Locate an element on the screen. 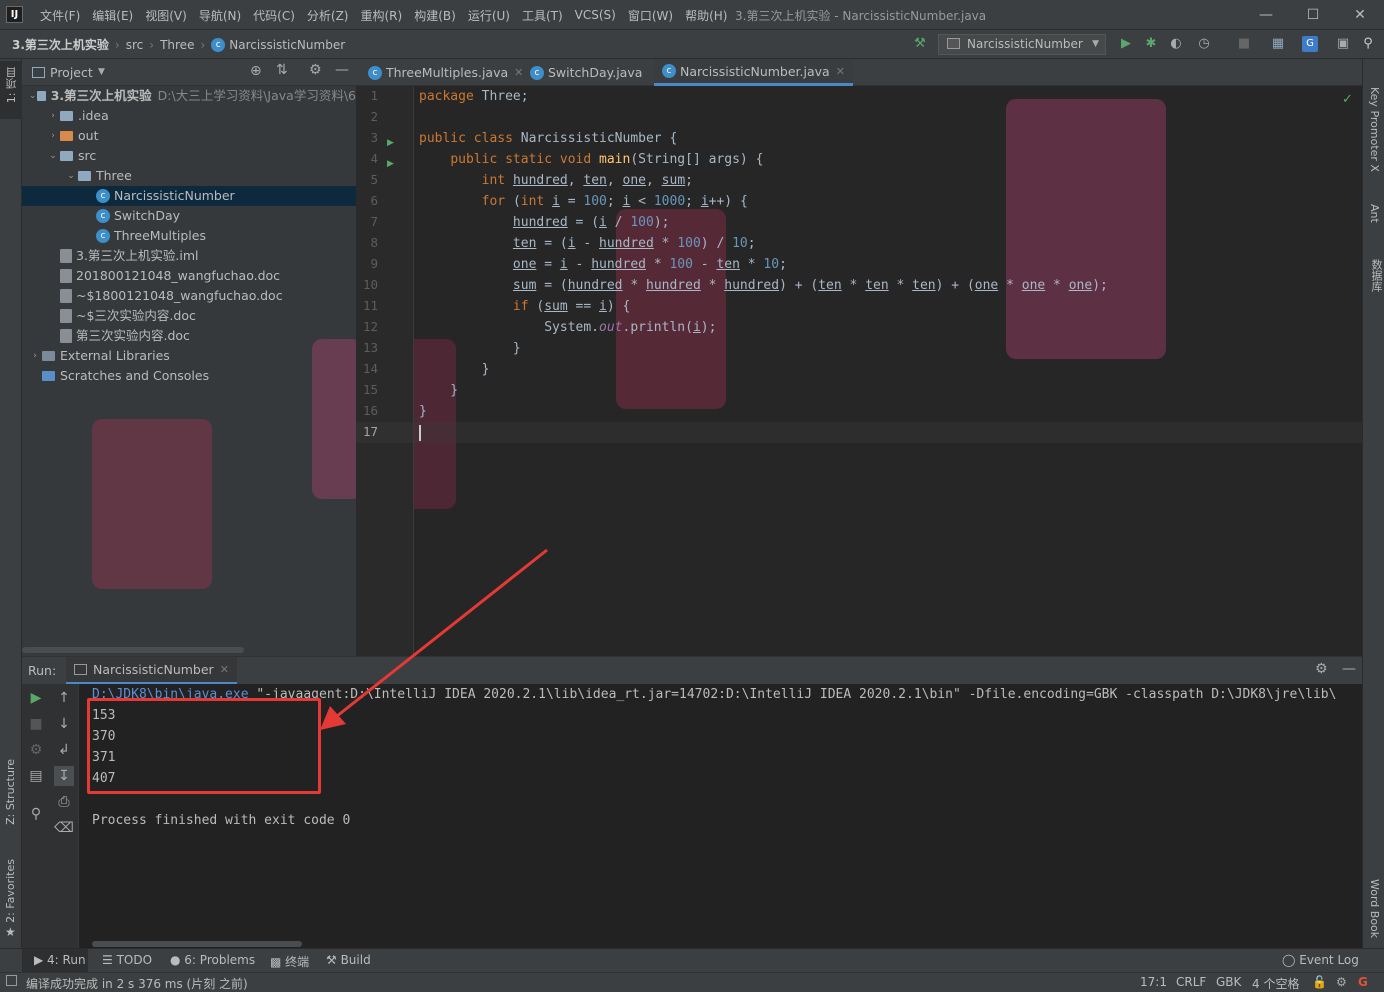 This screenshot has width=1384, height=992. todo-tool-tab: ☰ TODO is located at coordinates (127, 960).